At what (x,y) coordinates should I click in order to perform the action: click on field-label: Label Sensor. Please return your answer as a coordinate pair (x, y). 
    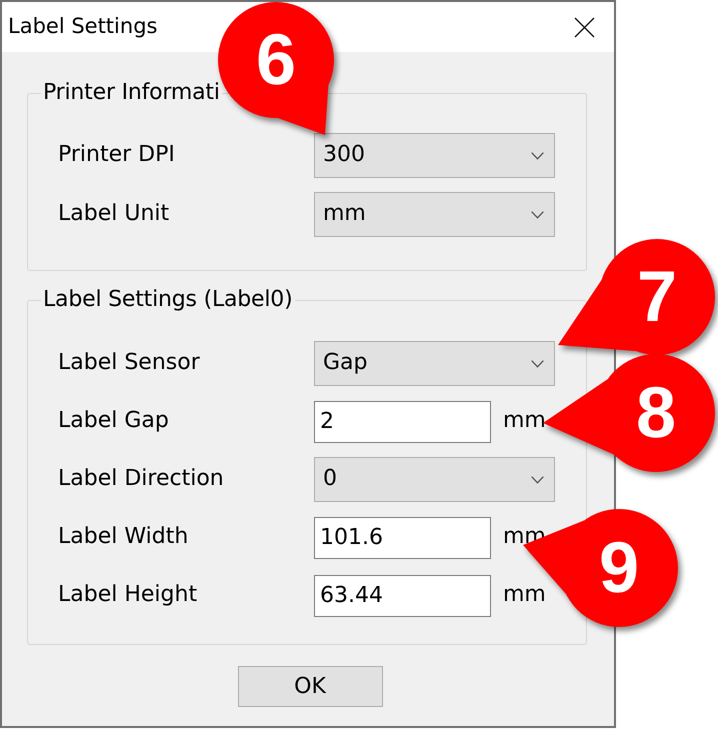
    Looking at the image, I should click on (129, 363).